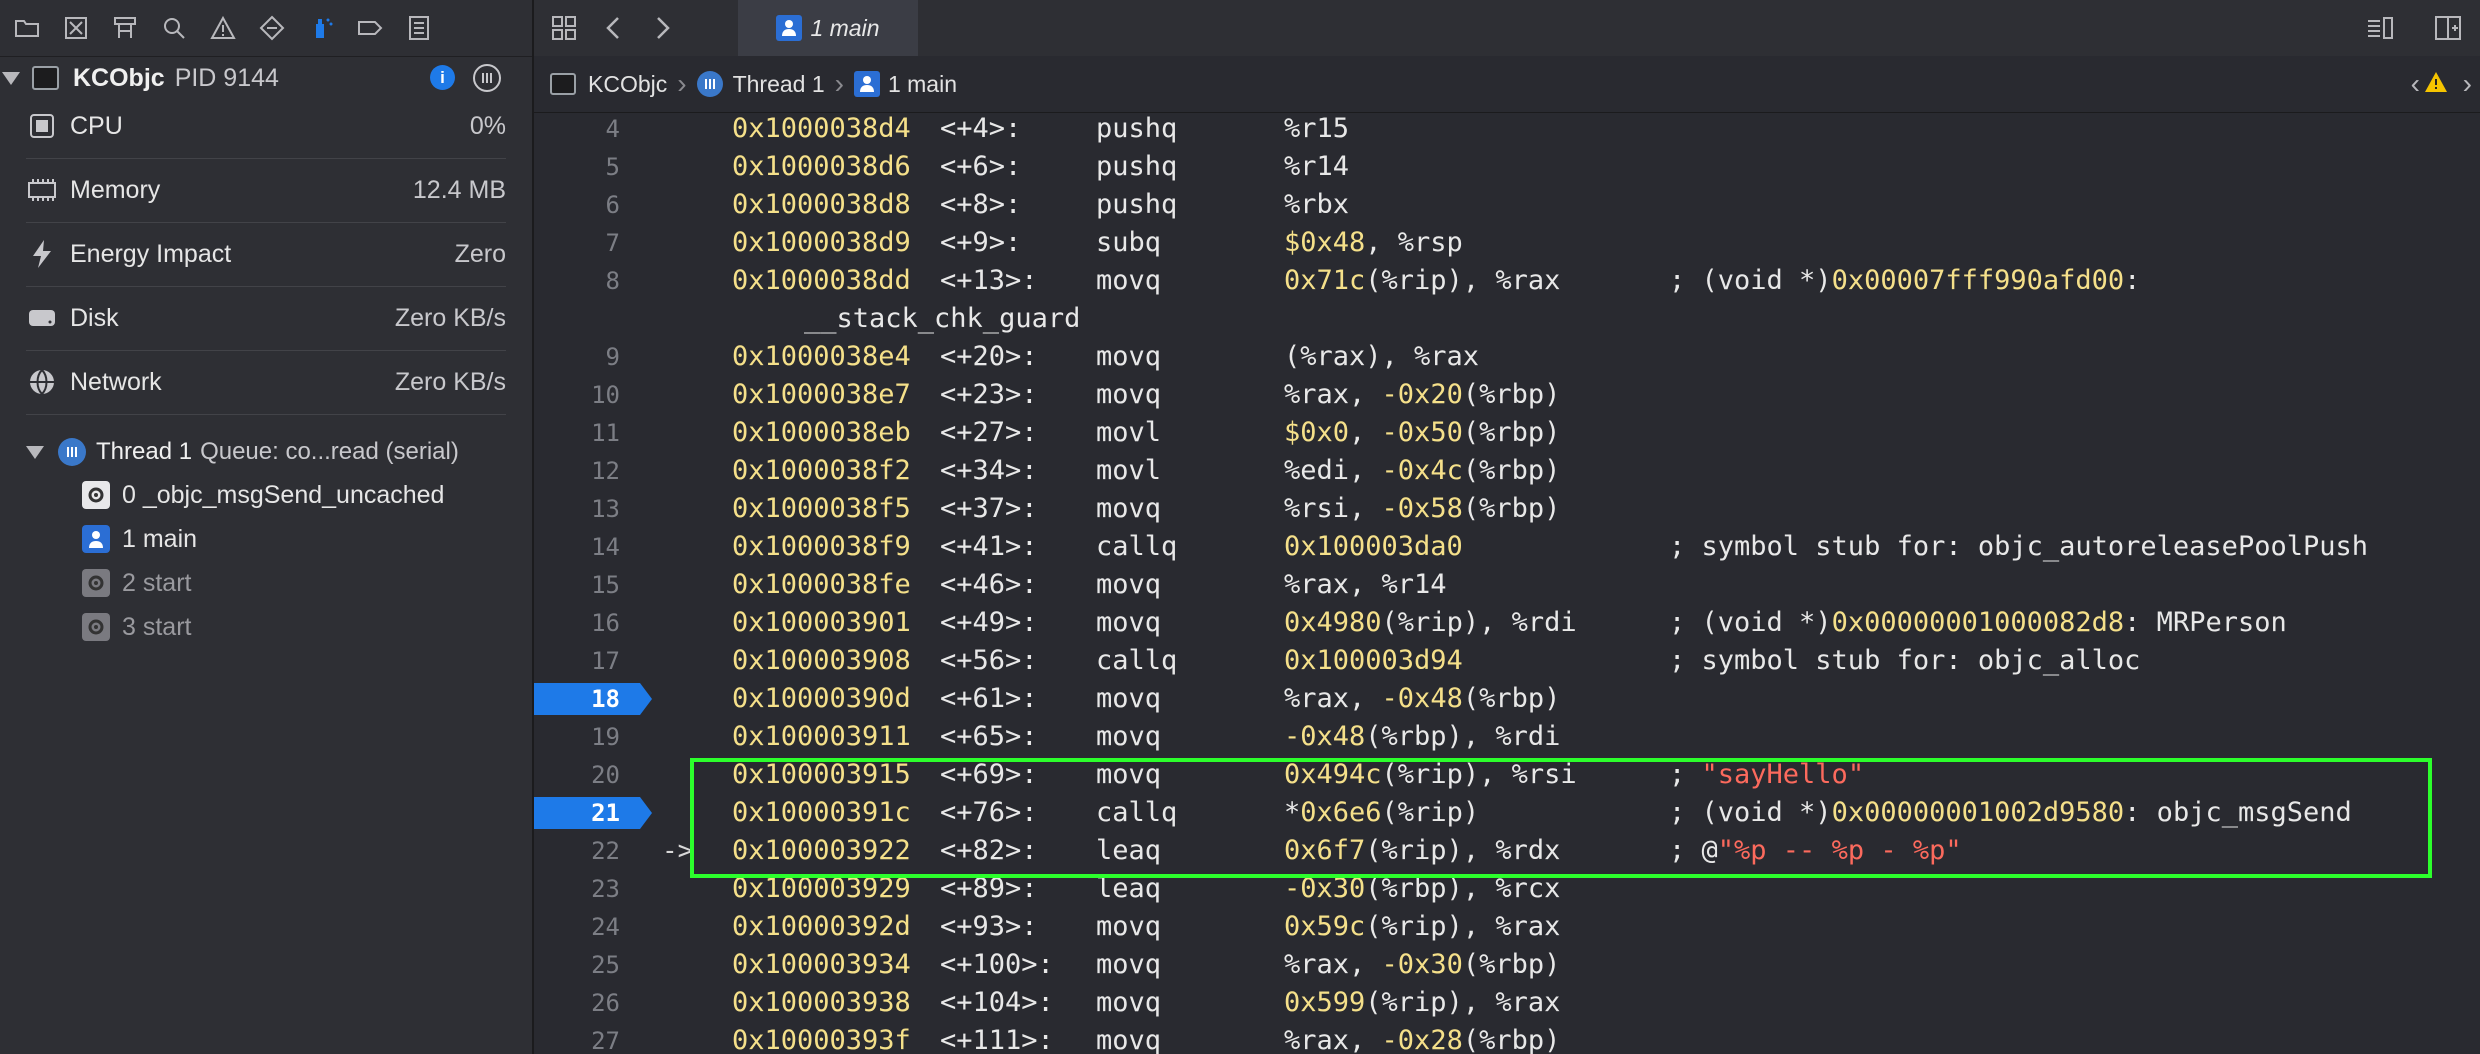  I want to click on forward-arrow-icon, so click(662, 28).